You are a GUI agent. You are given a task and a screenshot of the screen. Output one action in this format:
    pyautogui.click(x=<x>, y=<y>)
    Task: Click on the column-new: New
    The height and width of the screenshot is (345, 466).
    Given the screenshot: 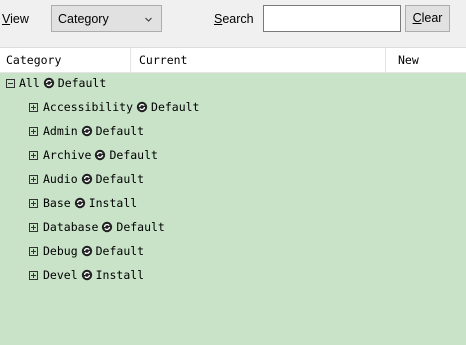 What is the action you would take?
    pyautogui.click(x=426, y=60)
    